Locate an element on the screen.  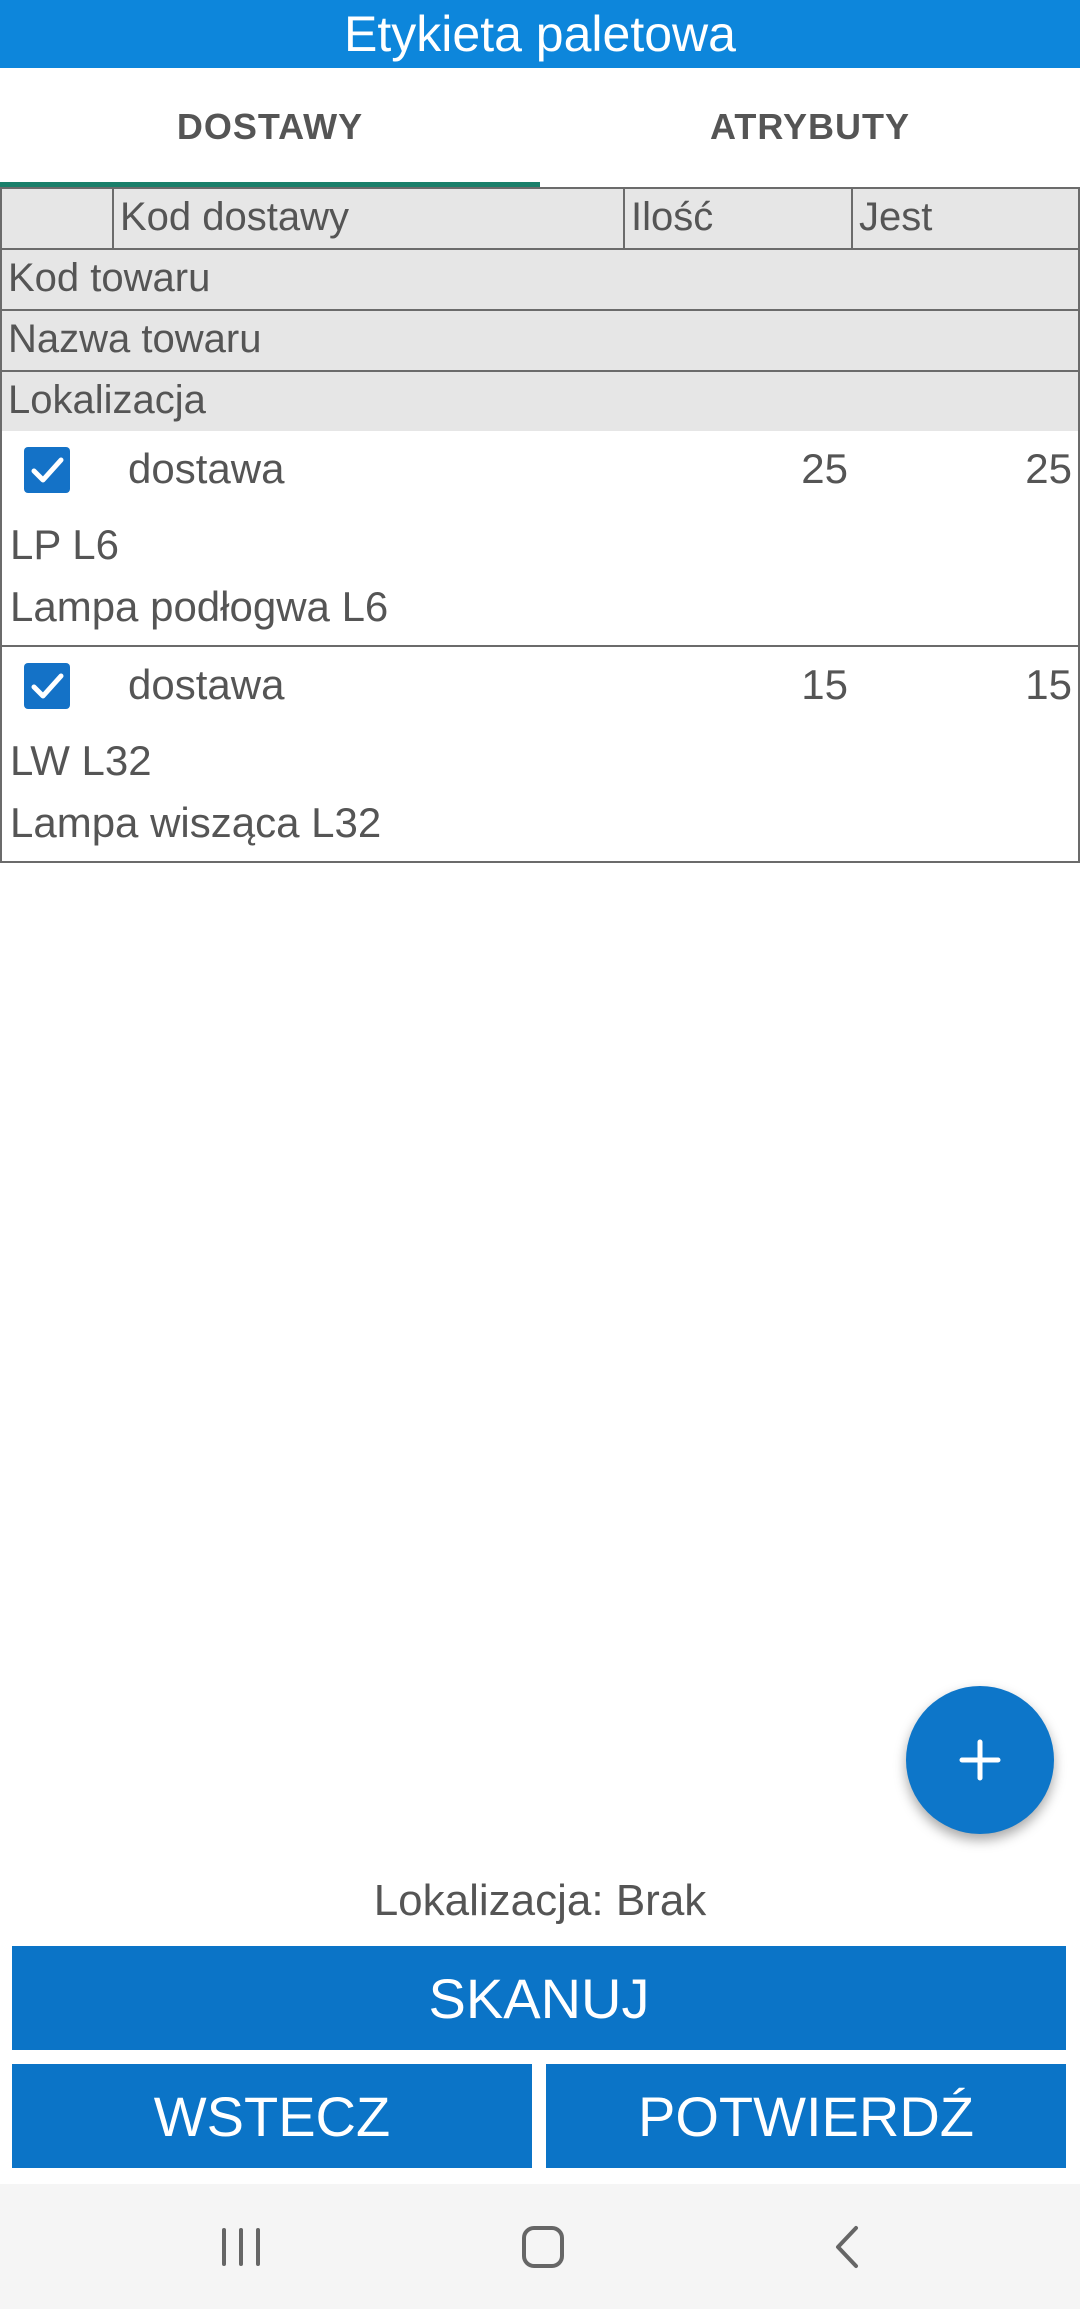
have-value: 25 is located at coordinates (1048, 468).